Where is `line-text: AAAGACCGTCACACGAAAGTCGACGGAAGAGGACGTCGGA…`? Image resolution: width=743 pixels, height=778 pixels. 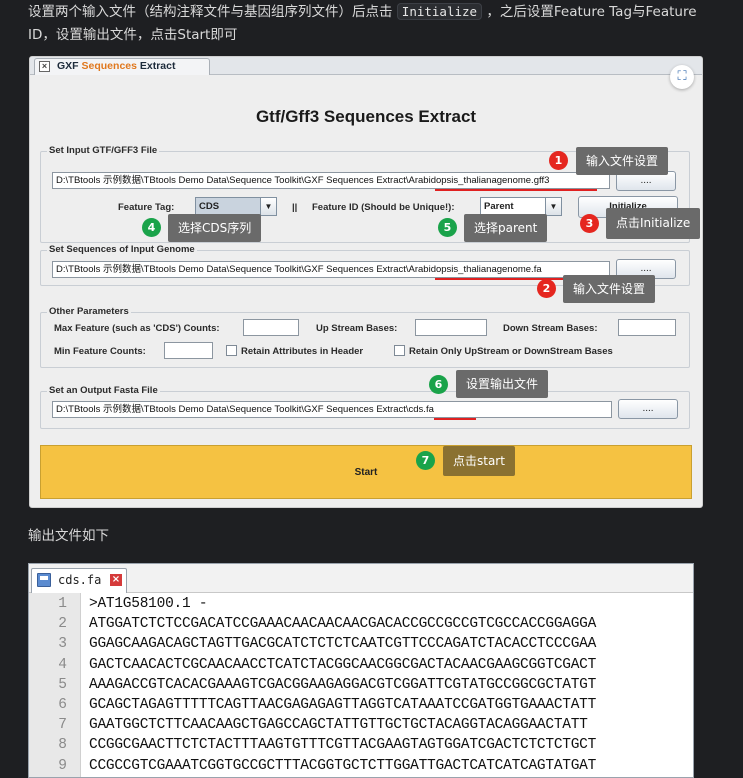 line-text: AAAGACCGTCACACGAAAGTCGACGGAAGAGGACGTCGGA… is located at coordinates (343, 684).